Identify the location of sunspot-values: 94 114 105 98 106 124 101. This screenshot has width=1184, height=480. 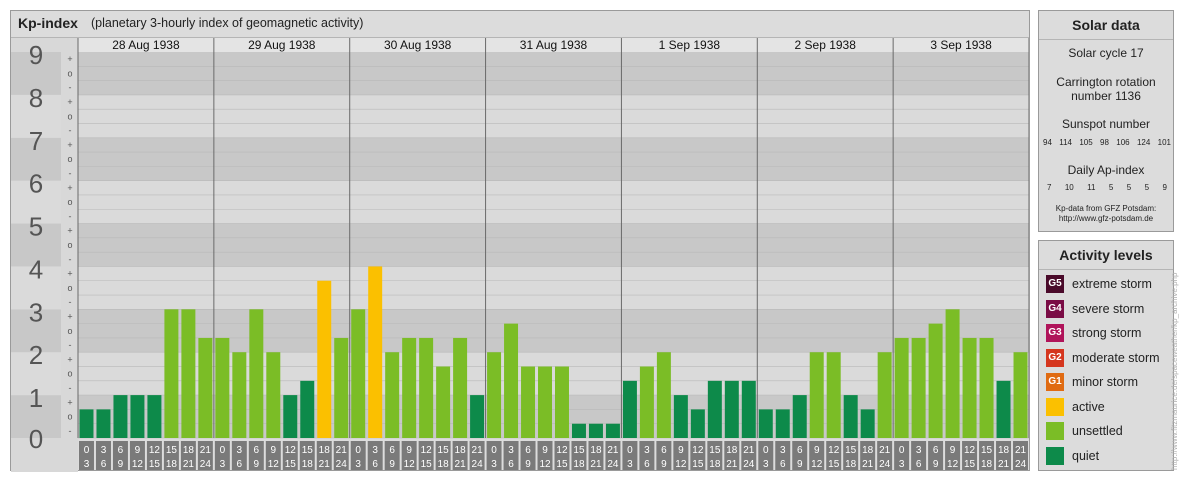
(1107, 142).